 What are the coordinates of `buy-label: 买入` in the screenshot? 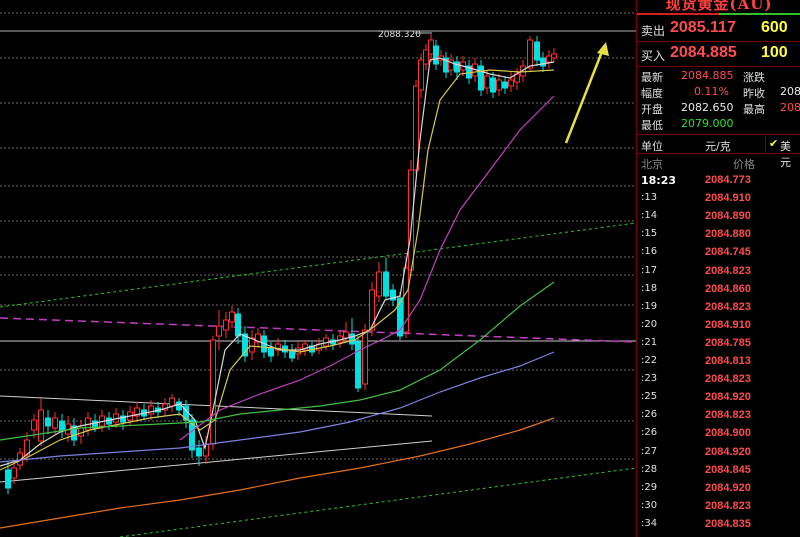 It's located at (653, 56).